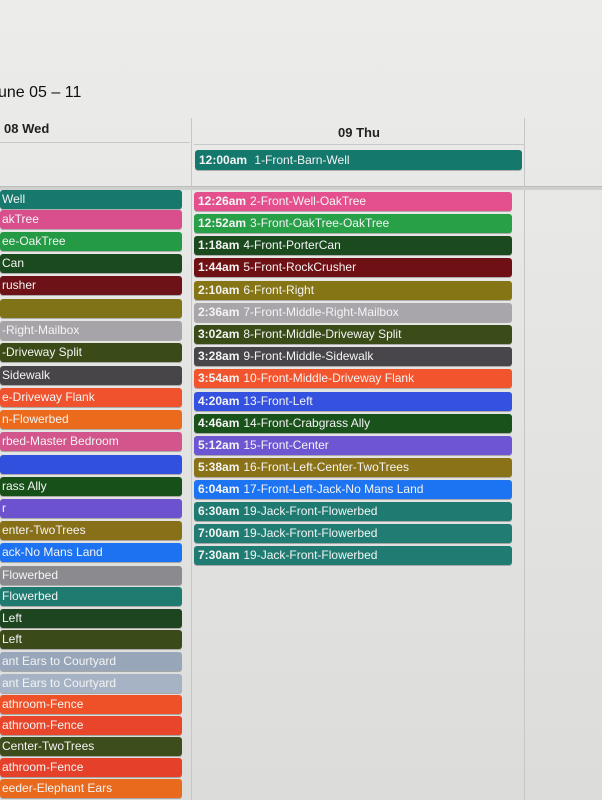 The image size is (602, 800). Describe the element at coordinates (321, 312) in the screenshot. I see `event-label: 7-Front-Middle-Right-Mailbox` at that location.